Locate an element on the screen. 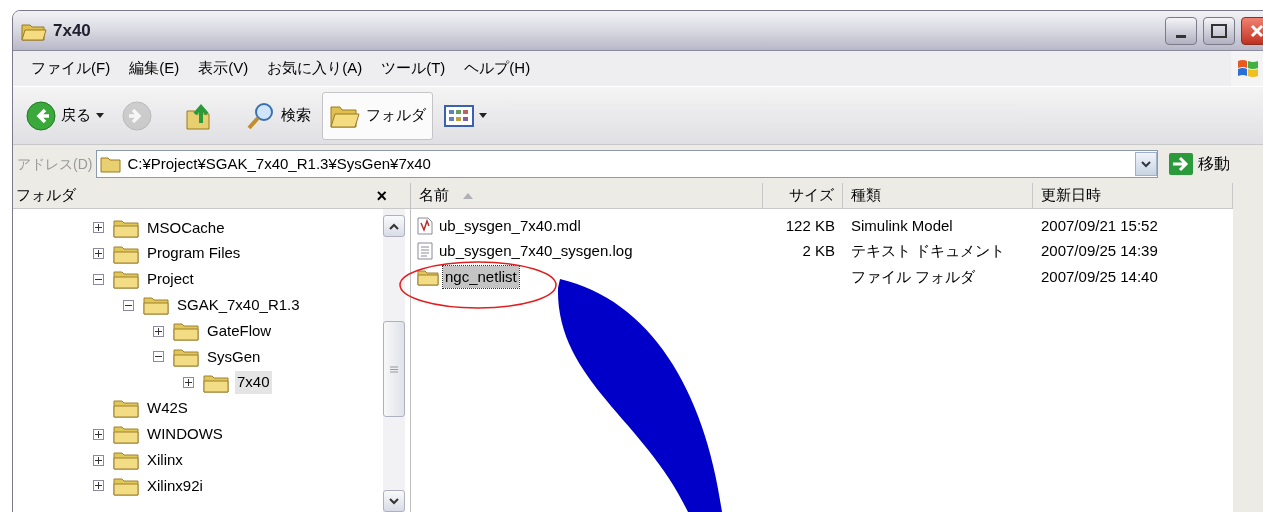  table-cell: 2007/09/25 14:39 is located at coordinates (1099, 251).